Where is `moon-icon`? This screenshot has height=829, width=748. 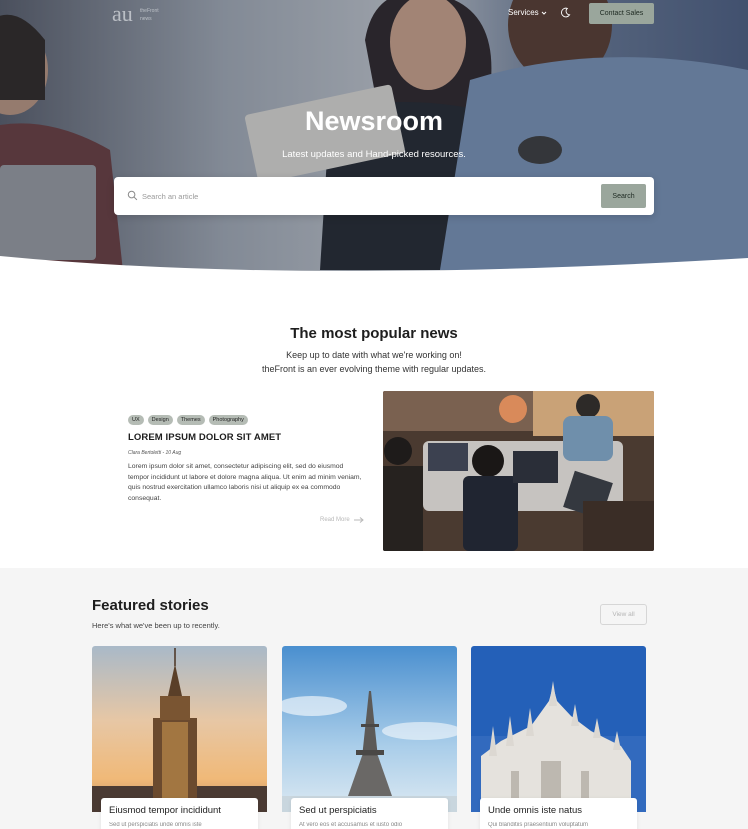
moon-icon is located at coordinates (565, 12).